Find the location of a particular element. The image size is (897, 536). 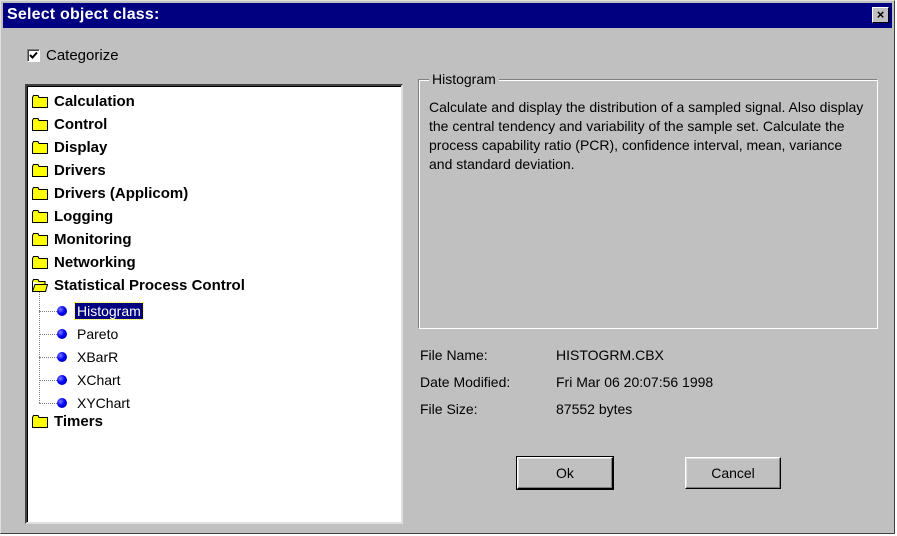

tree-item-calculation: Calculation is located at coordinates (83, 101).